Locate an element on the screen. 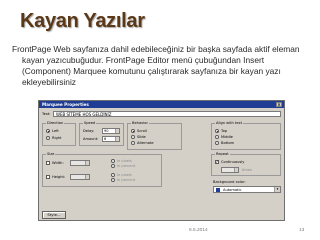  repeat-group: Repeat Continuously times is located at coordinates (246, 164).